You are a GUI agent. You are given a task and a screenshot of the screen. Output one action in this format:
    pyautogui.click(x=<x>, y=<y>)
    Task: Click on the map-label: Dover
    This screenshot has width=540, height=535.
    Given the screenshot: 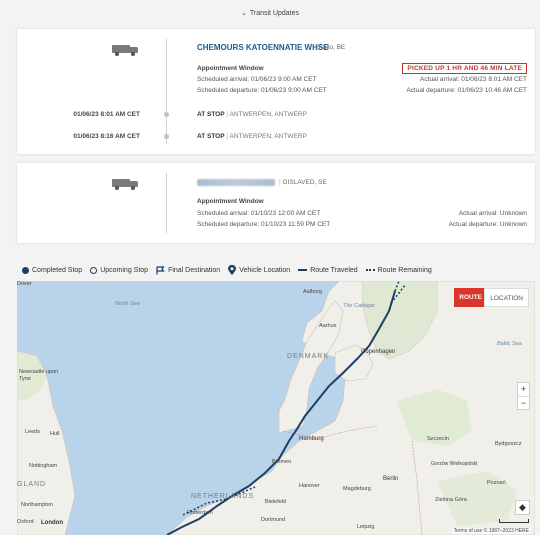 What is the action you would take?
    pyautogui.click(x=24, y=284)
    